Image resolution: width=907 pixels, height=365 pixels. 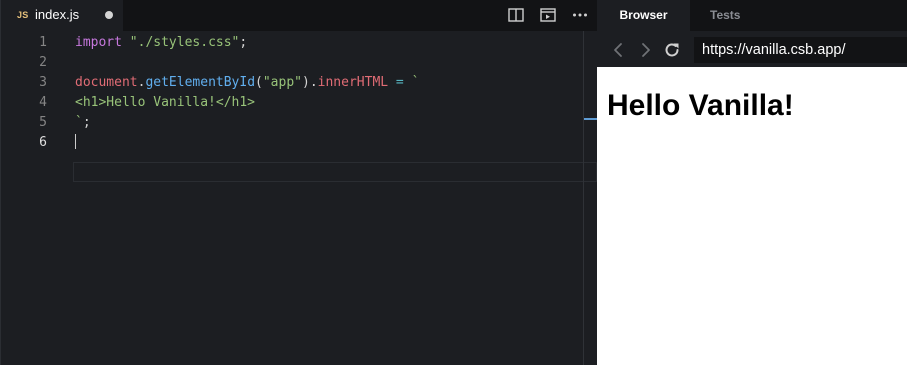 I want to click on forward-icon, so click(x=645, y=50).